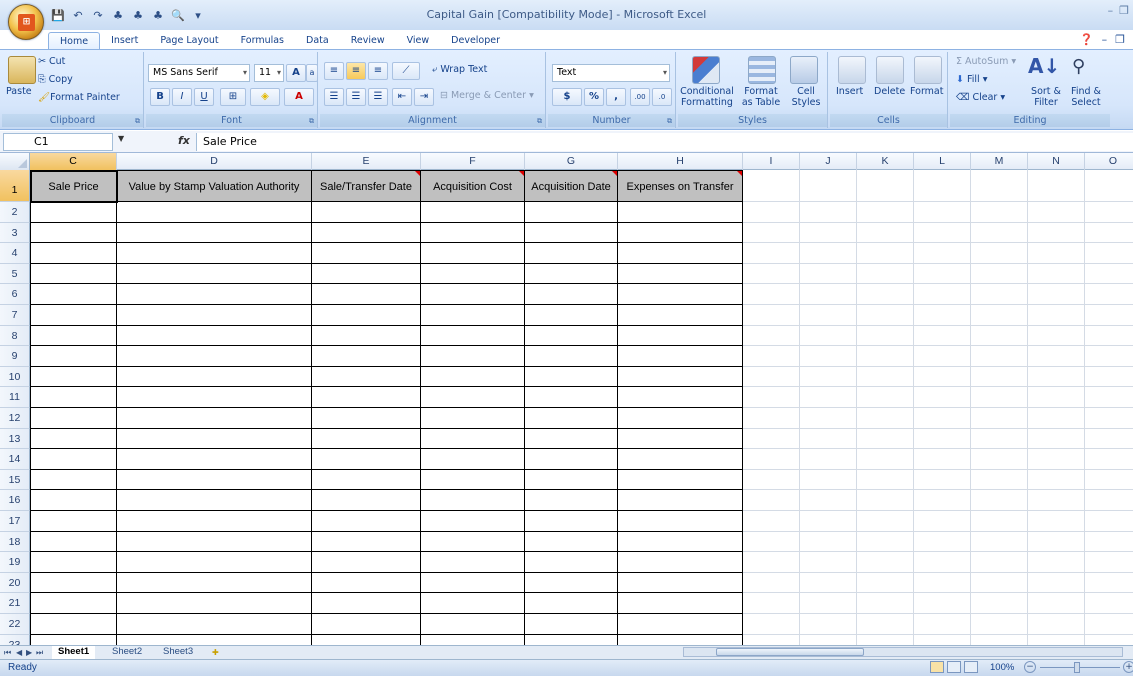 The width and height of the screenshot is (1133, 676). What do you see at coordinates (15, 583) in the screenshot?
I see `row-header: 20` at bounding box center [15, 583].